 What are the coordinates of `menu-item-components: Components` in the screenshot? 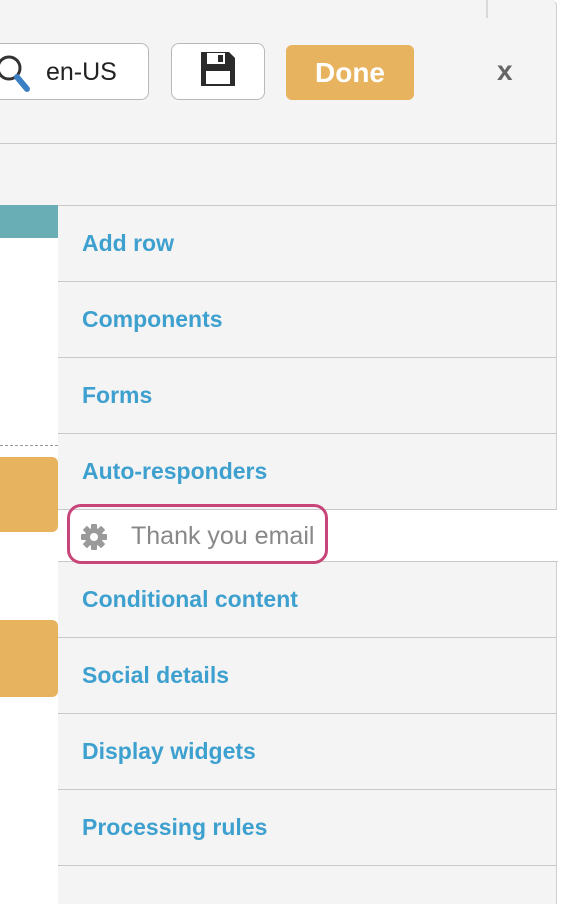 It's located at (307, 320).